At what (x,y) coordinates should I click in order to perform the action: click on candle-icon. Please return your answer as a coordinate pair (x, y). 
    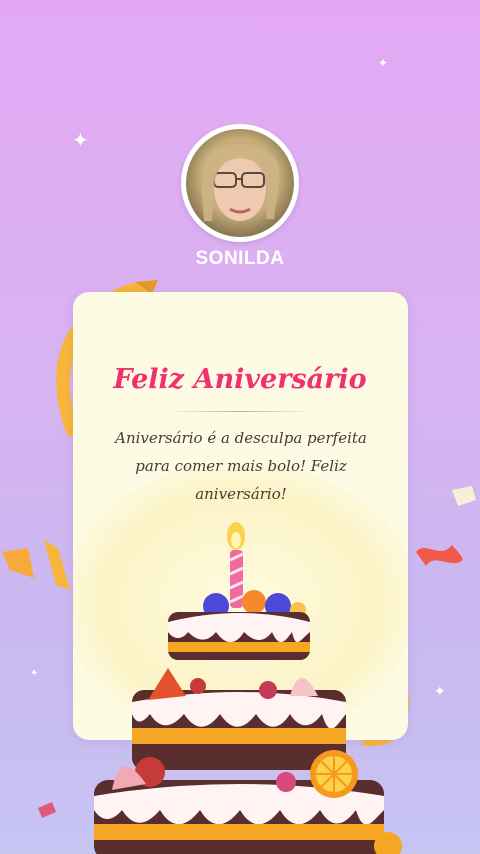
    Looking at the image, I should click on (236, 565).